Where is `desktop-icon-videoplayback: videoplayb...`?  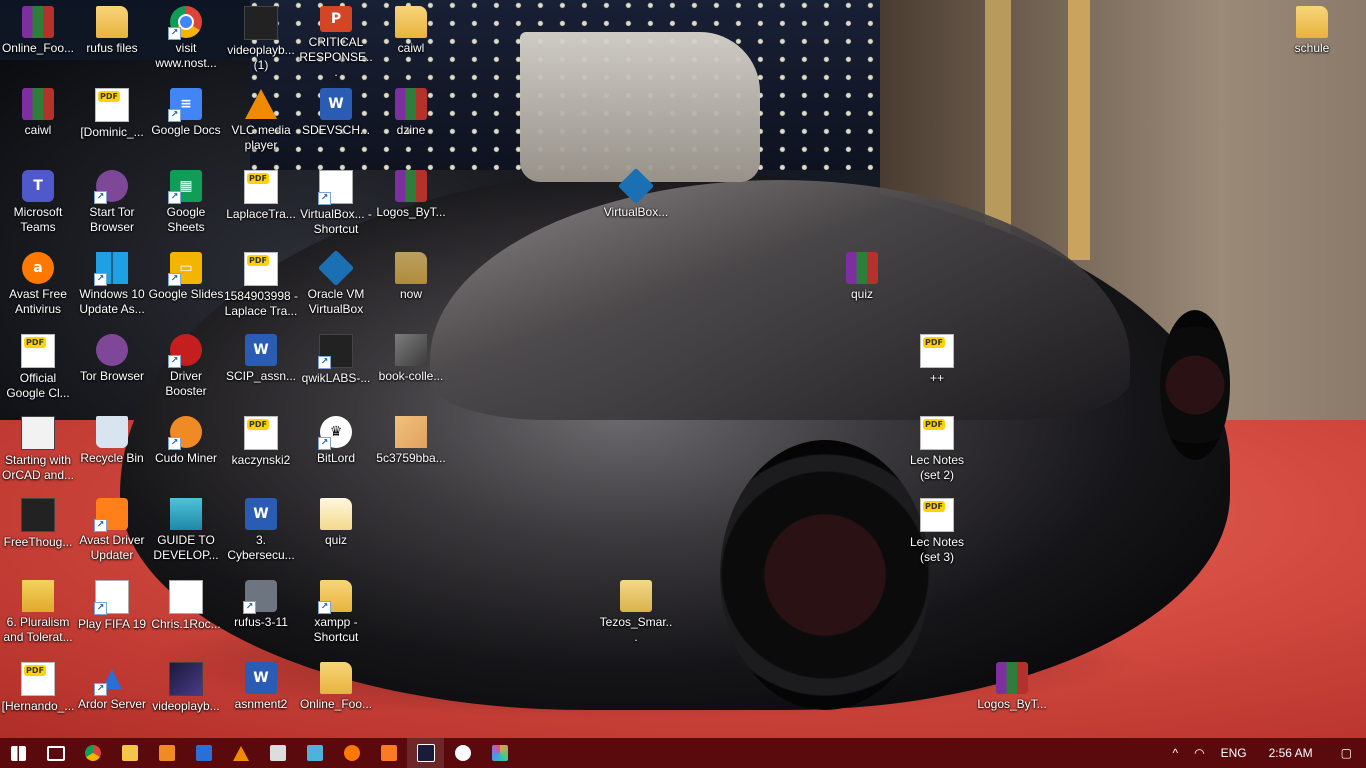
desktop-icon-videoplayback: videoplayb... is located at coordinates (186, 696).